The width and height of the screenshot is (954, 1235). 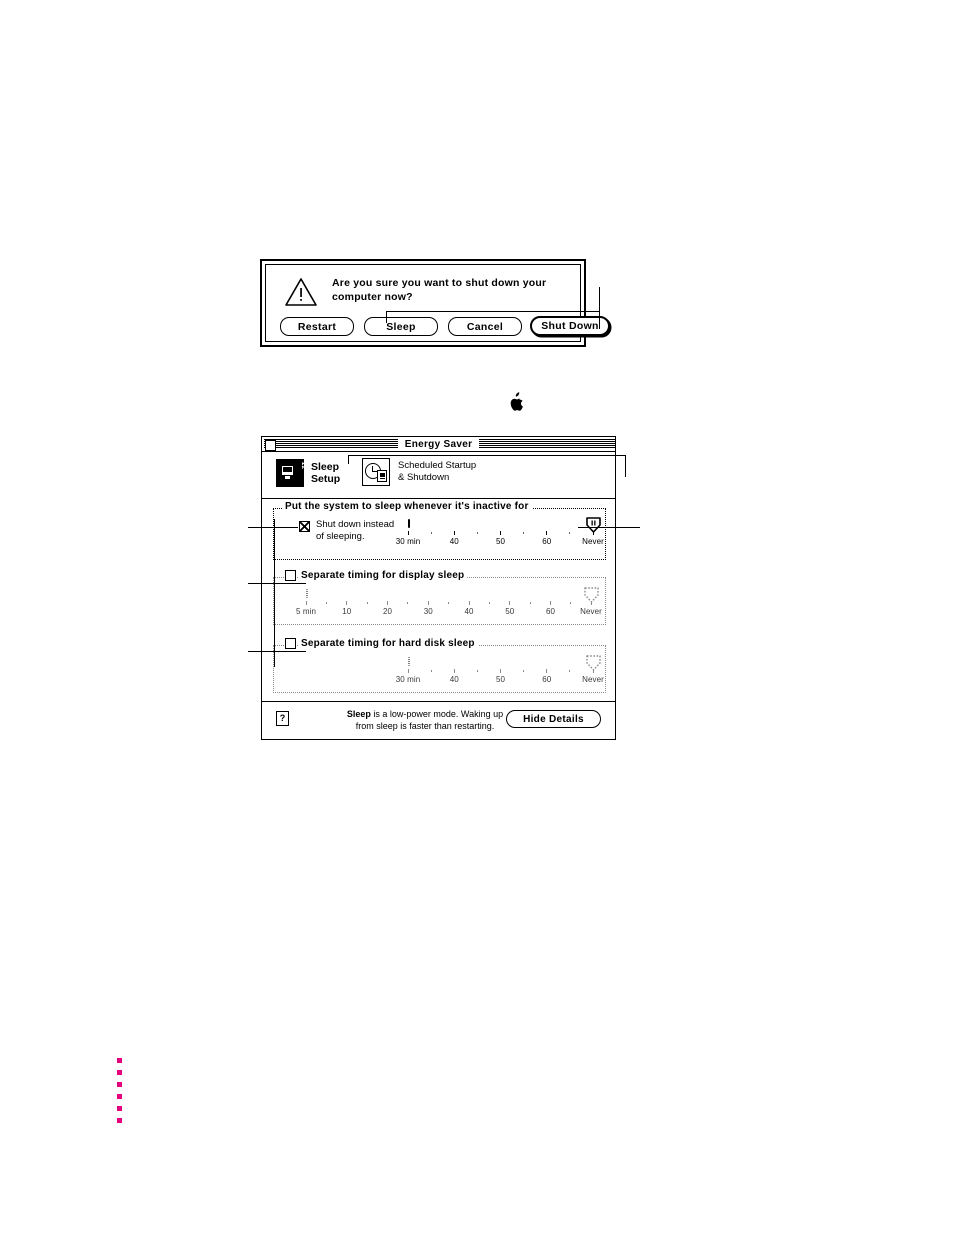 What do you see at coordinates (449, 610) in the screenshot?
I see `display-slider-ticks: 5 min 10 20 30 40 50 60 Never` at bounding box center [449, 610].